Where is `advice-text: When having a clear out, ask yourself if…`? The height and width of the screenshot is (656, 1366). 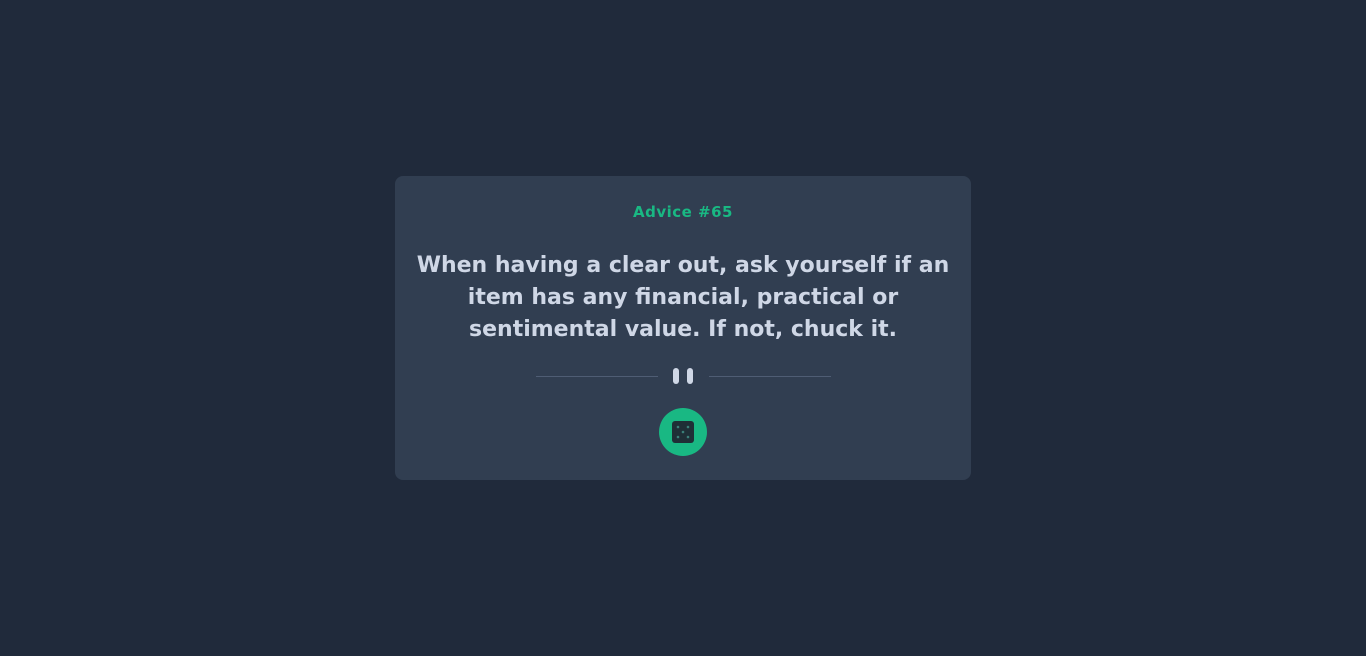
advice-text: When having a clear out, ask yourself if… is located at coordinates (683, 297).